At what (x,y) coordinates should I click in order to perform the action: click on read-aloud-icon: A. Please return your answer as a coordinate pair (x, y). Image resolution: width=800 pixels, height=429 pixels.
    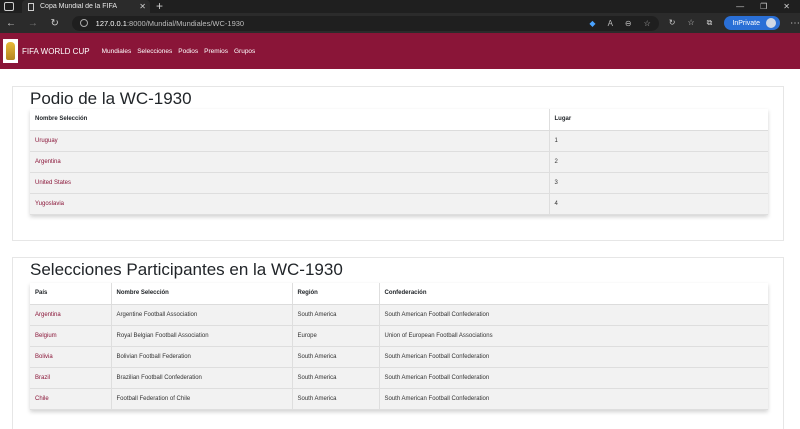
    Looking at the image, I should click on (610, 23).